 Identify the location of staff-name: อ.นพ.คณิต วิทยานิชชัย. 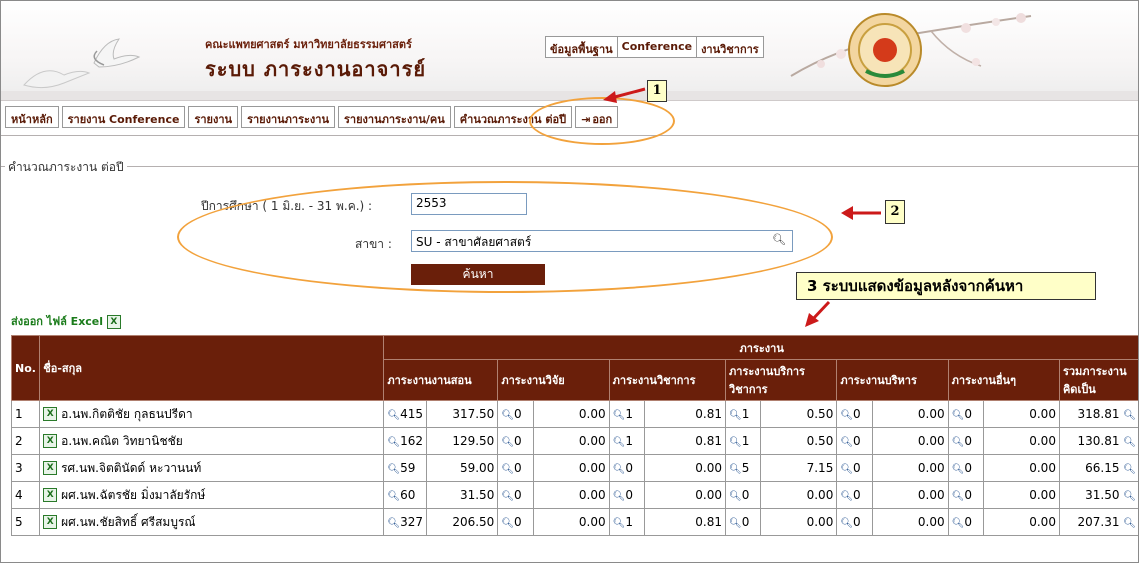
(122, 441).